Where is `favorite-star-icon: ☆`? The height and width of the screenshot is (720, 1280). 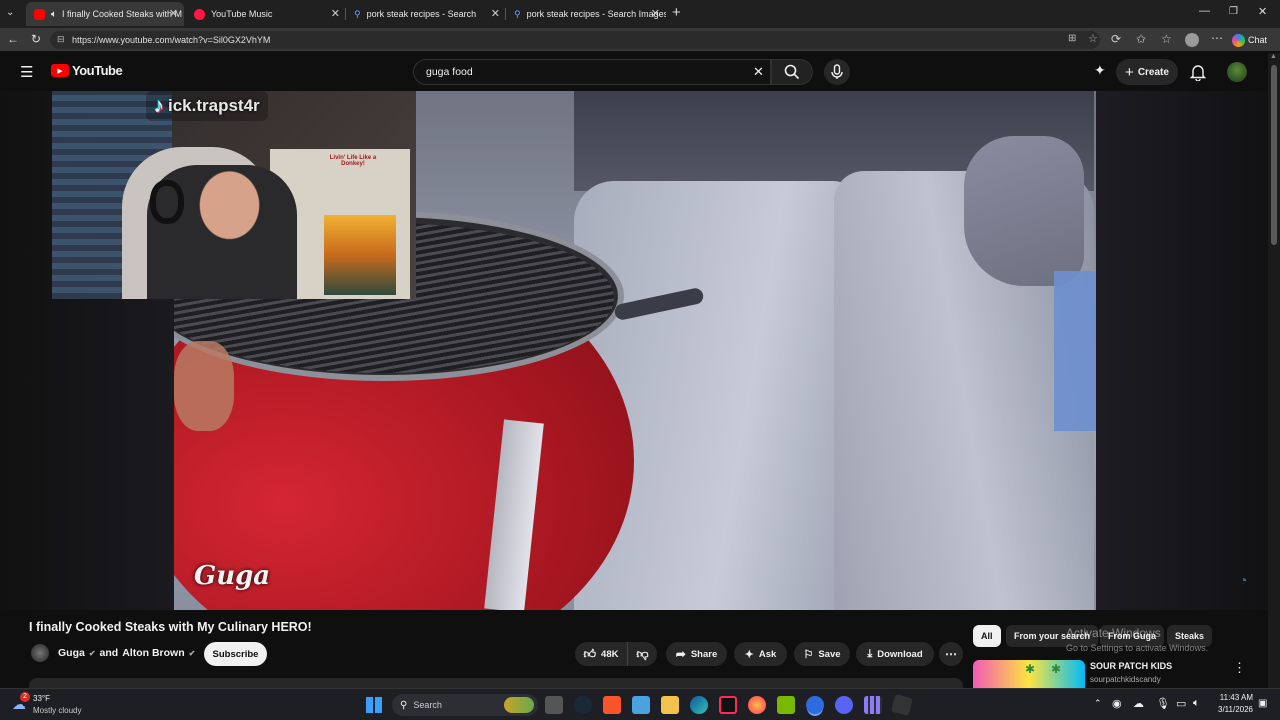 favorite-star-icon: ☆ is located at coordinates (1093, 38).